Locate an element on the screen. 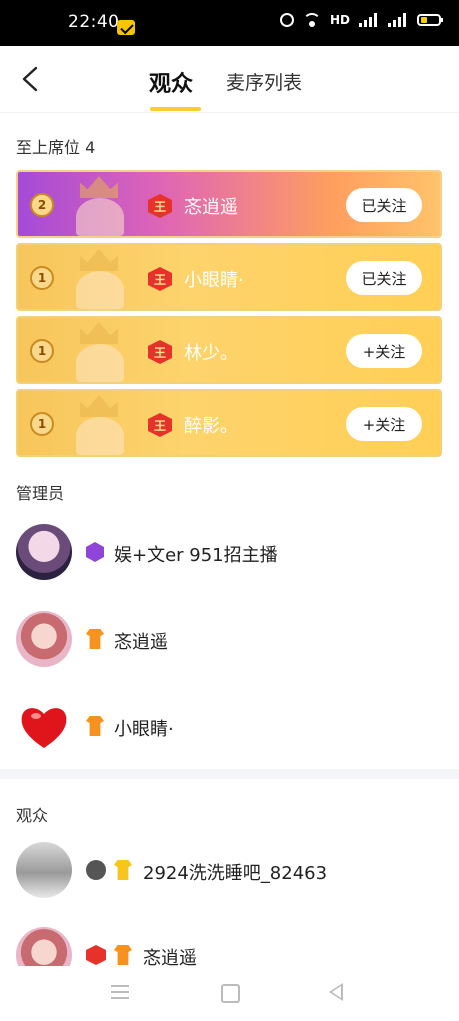 This screenshot has width=459, height=1021. vip-name: 忞逍遥 is located at coordinates (211, 207).